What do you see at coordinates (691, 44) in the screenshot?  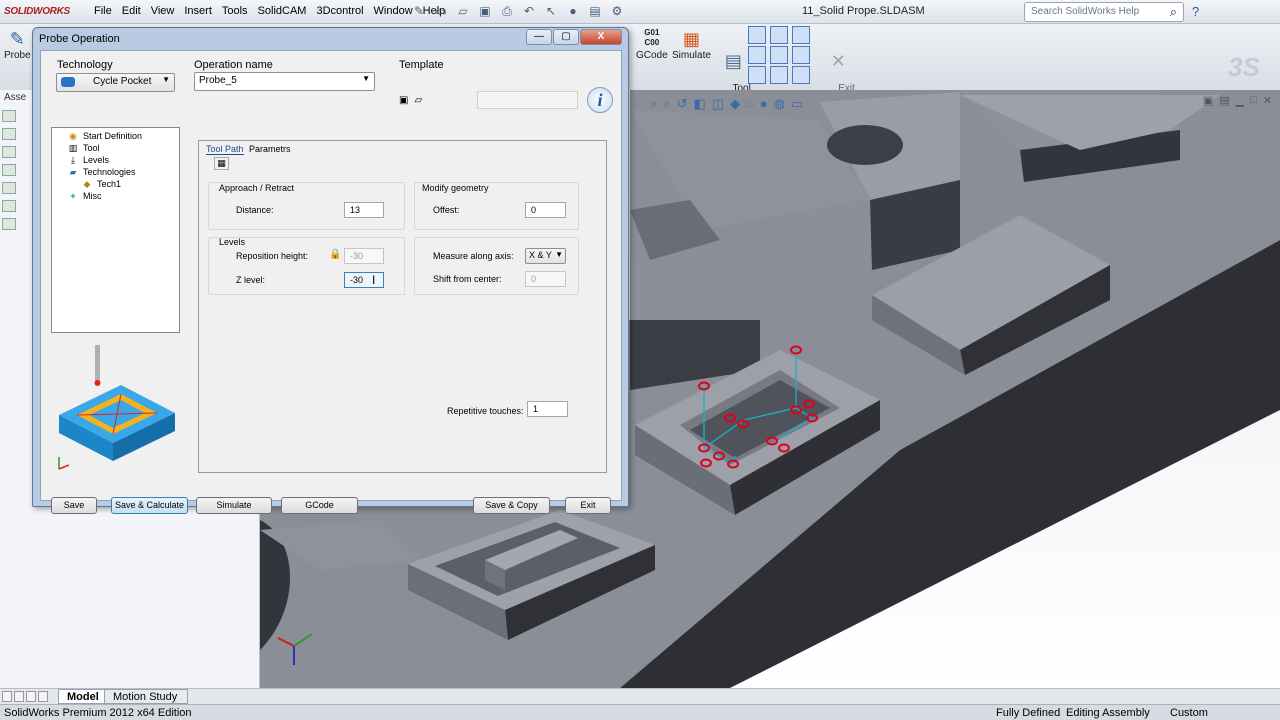 I see `simulate-command: ▦ Simulate` at bounding box center [691, 44].